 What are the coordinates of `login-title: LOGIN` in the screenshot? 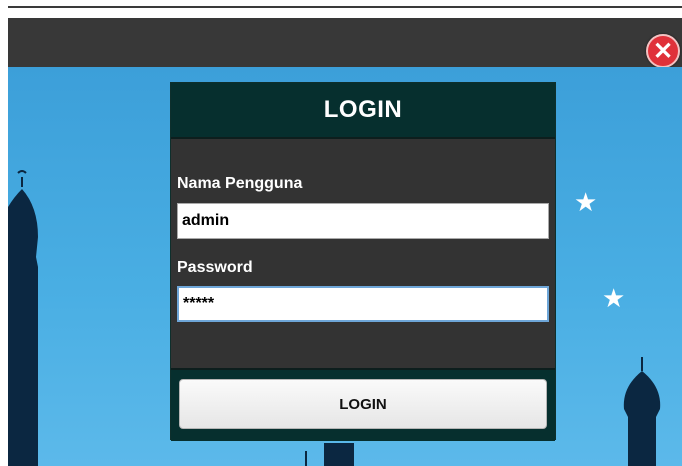 It's located at (363, 111).